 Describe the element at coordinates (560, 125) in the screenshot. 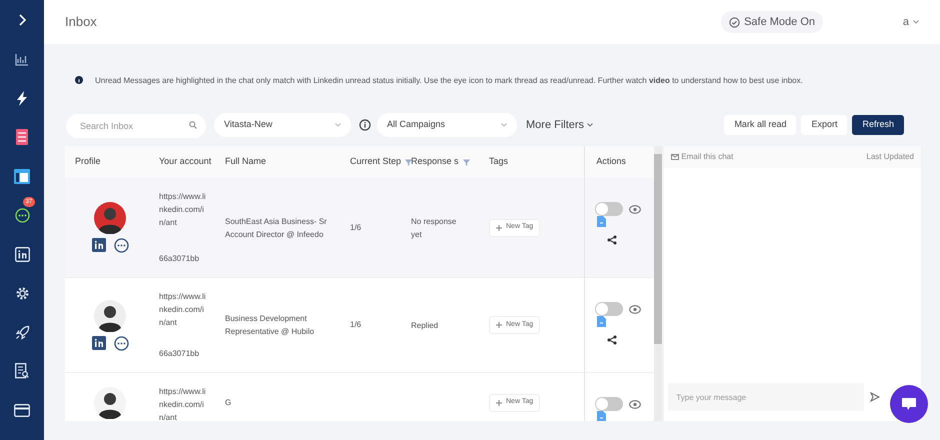

I see `more-filters-button: More Filters` at that location.